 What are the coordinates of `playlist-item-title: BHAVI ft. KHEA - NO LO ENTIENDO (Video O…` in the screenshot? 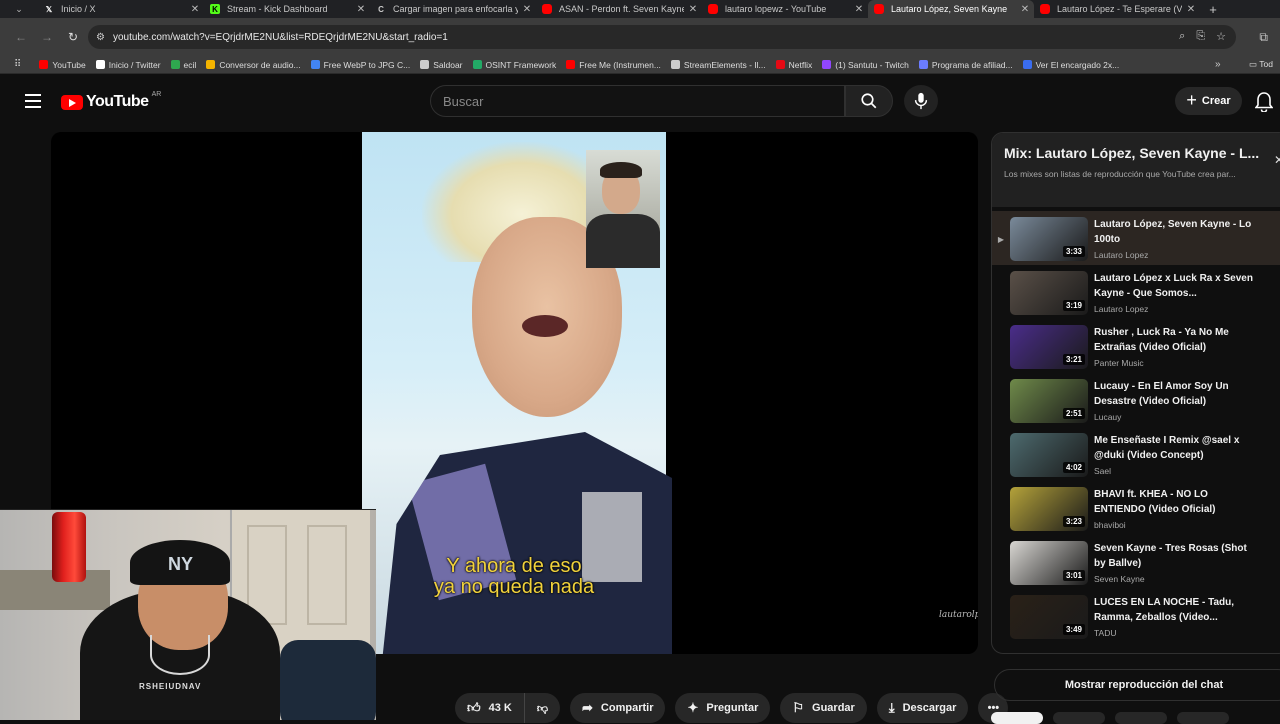 It's located at (1174, 502).